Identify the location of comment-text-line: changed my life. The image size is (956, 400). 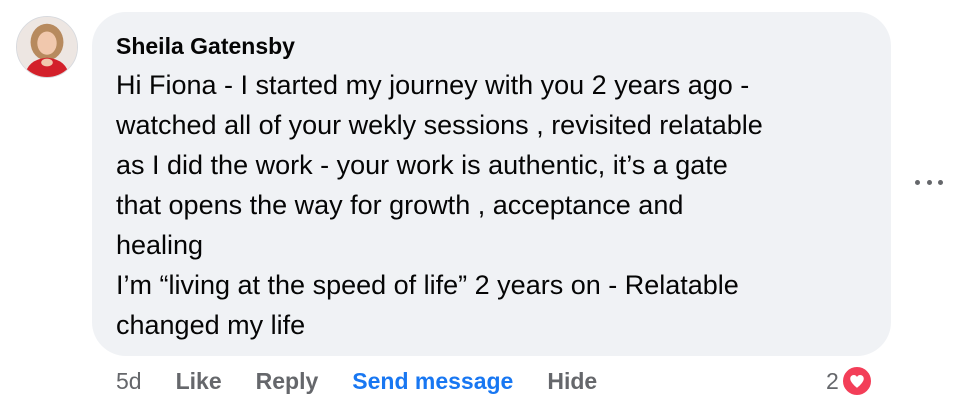
(211, 325).